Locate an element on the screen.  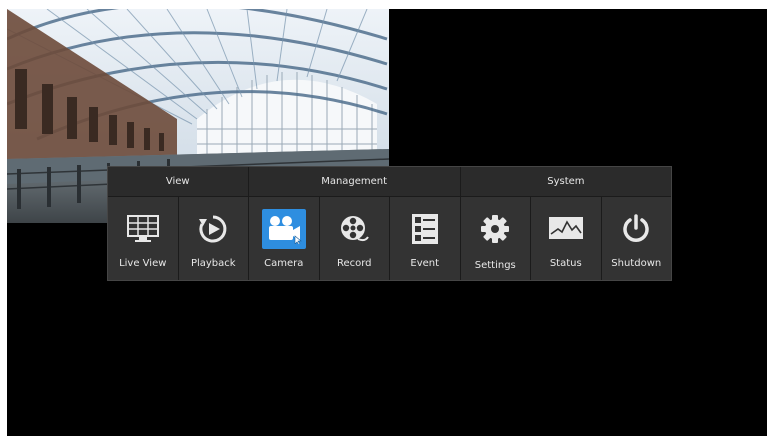
menu-item-label: Event is located at coordinates (425, 263).